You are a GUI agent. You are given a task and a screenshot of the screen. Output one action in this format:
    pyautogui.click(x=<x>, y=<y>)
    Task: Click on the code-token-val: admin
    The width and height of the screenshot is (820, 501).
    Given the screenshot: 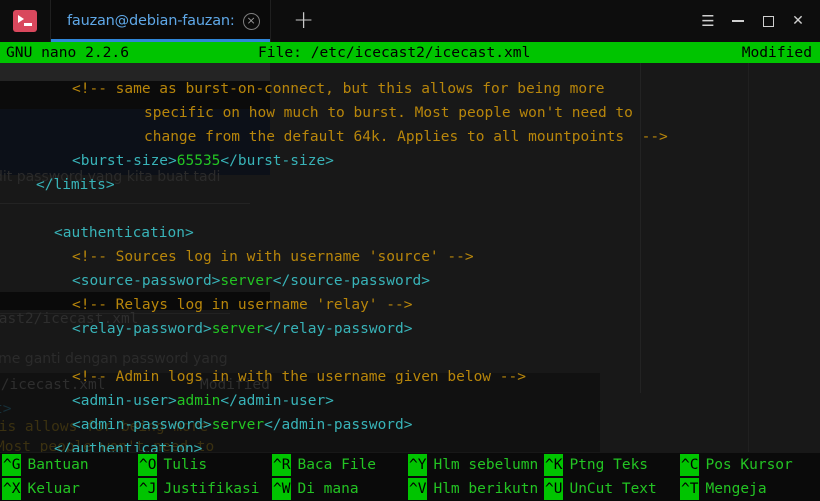 What is the action you would take?
    pyautogui.click(x=198, y=401)
    